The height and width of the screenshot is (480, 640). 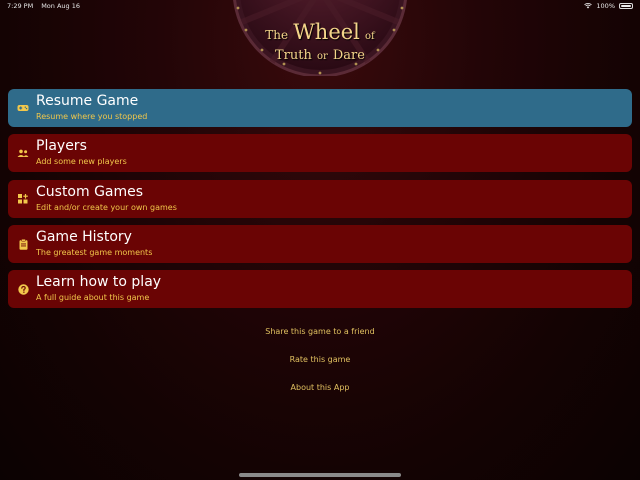 What do you see at coordinates (84, 237) in the screenshot?
I see `game-history-title: Game History` at bounding box center [84, 237].